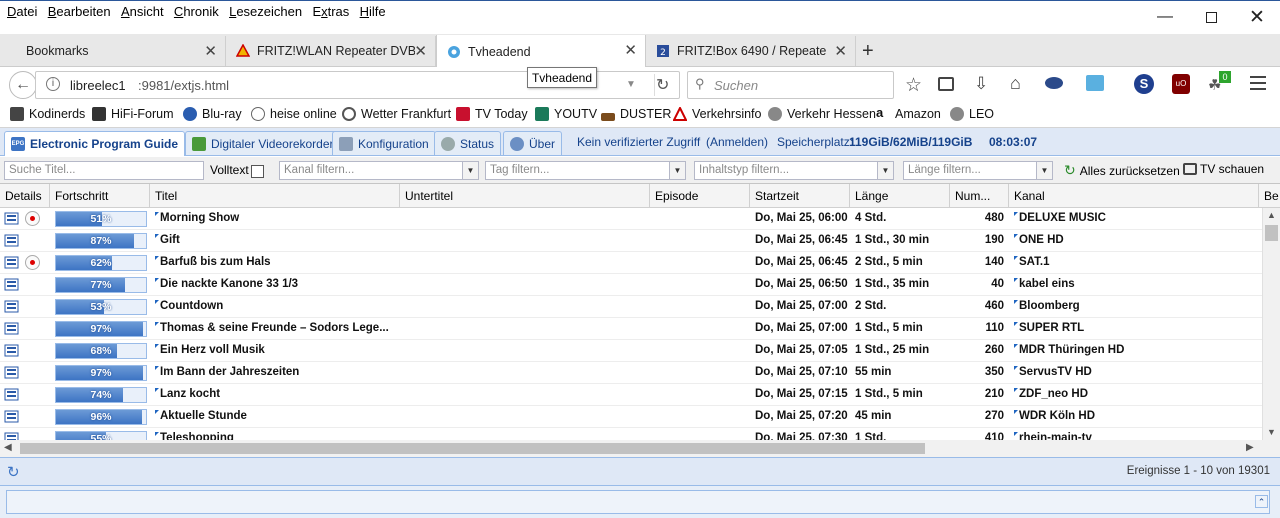 This screenshot has height=518, width=1280. What do you see at coordinates (700, 196) in the screenshot?
I see `col-episode: Episode` at bounding box center [700, 196].